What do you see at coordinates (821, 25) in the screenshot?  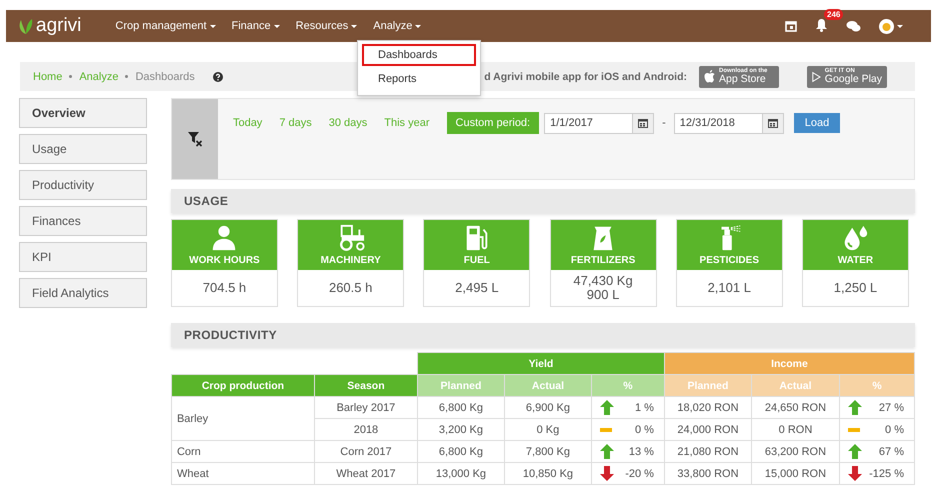 I see `bell-icon` at bounding box center [821, 25].